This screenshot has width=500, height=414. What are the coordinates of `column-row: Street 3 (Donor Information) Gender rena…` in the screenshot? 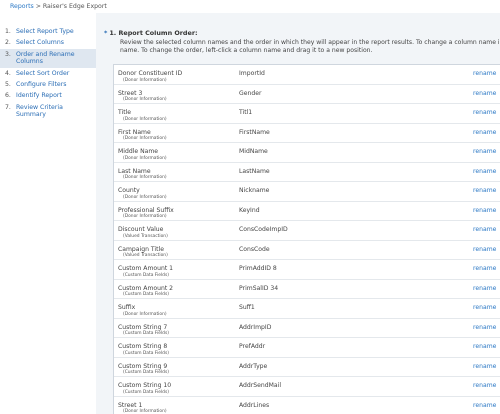 It's located at (307, 94).